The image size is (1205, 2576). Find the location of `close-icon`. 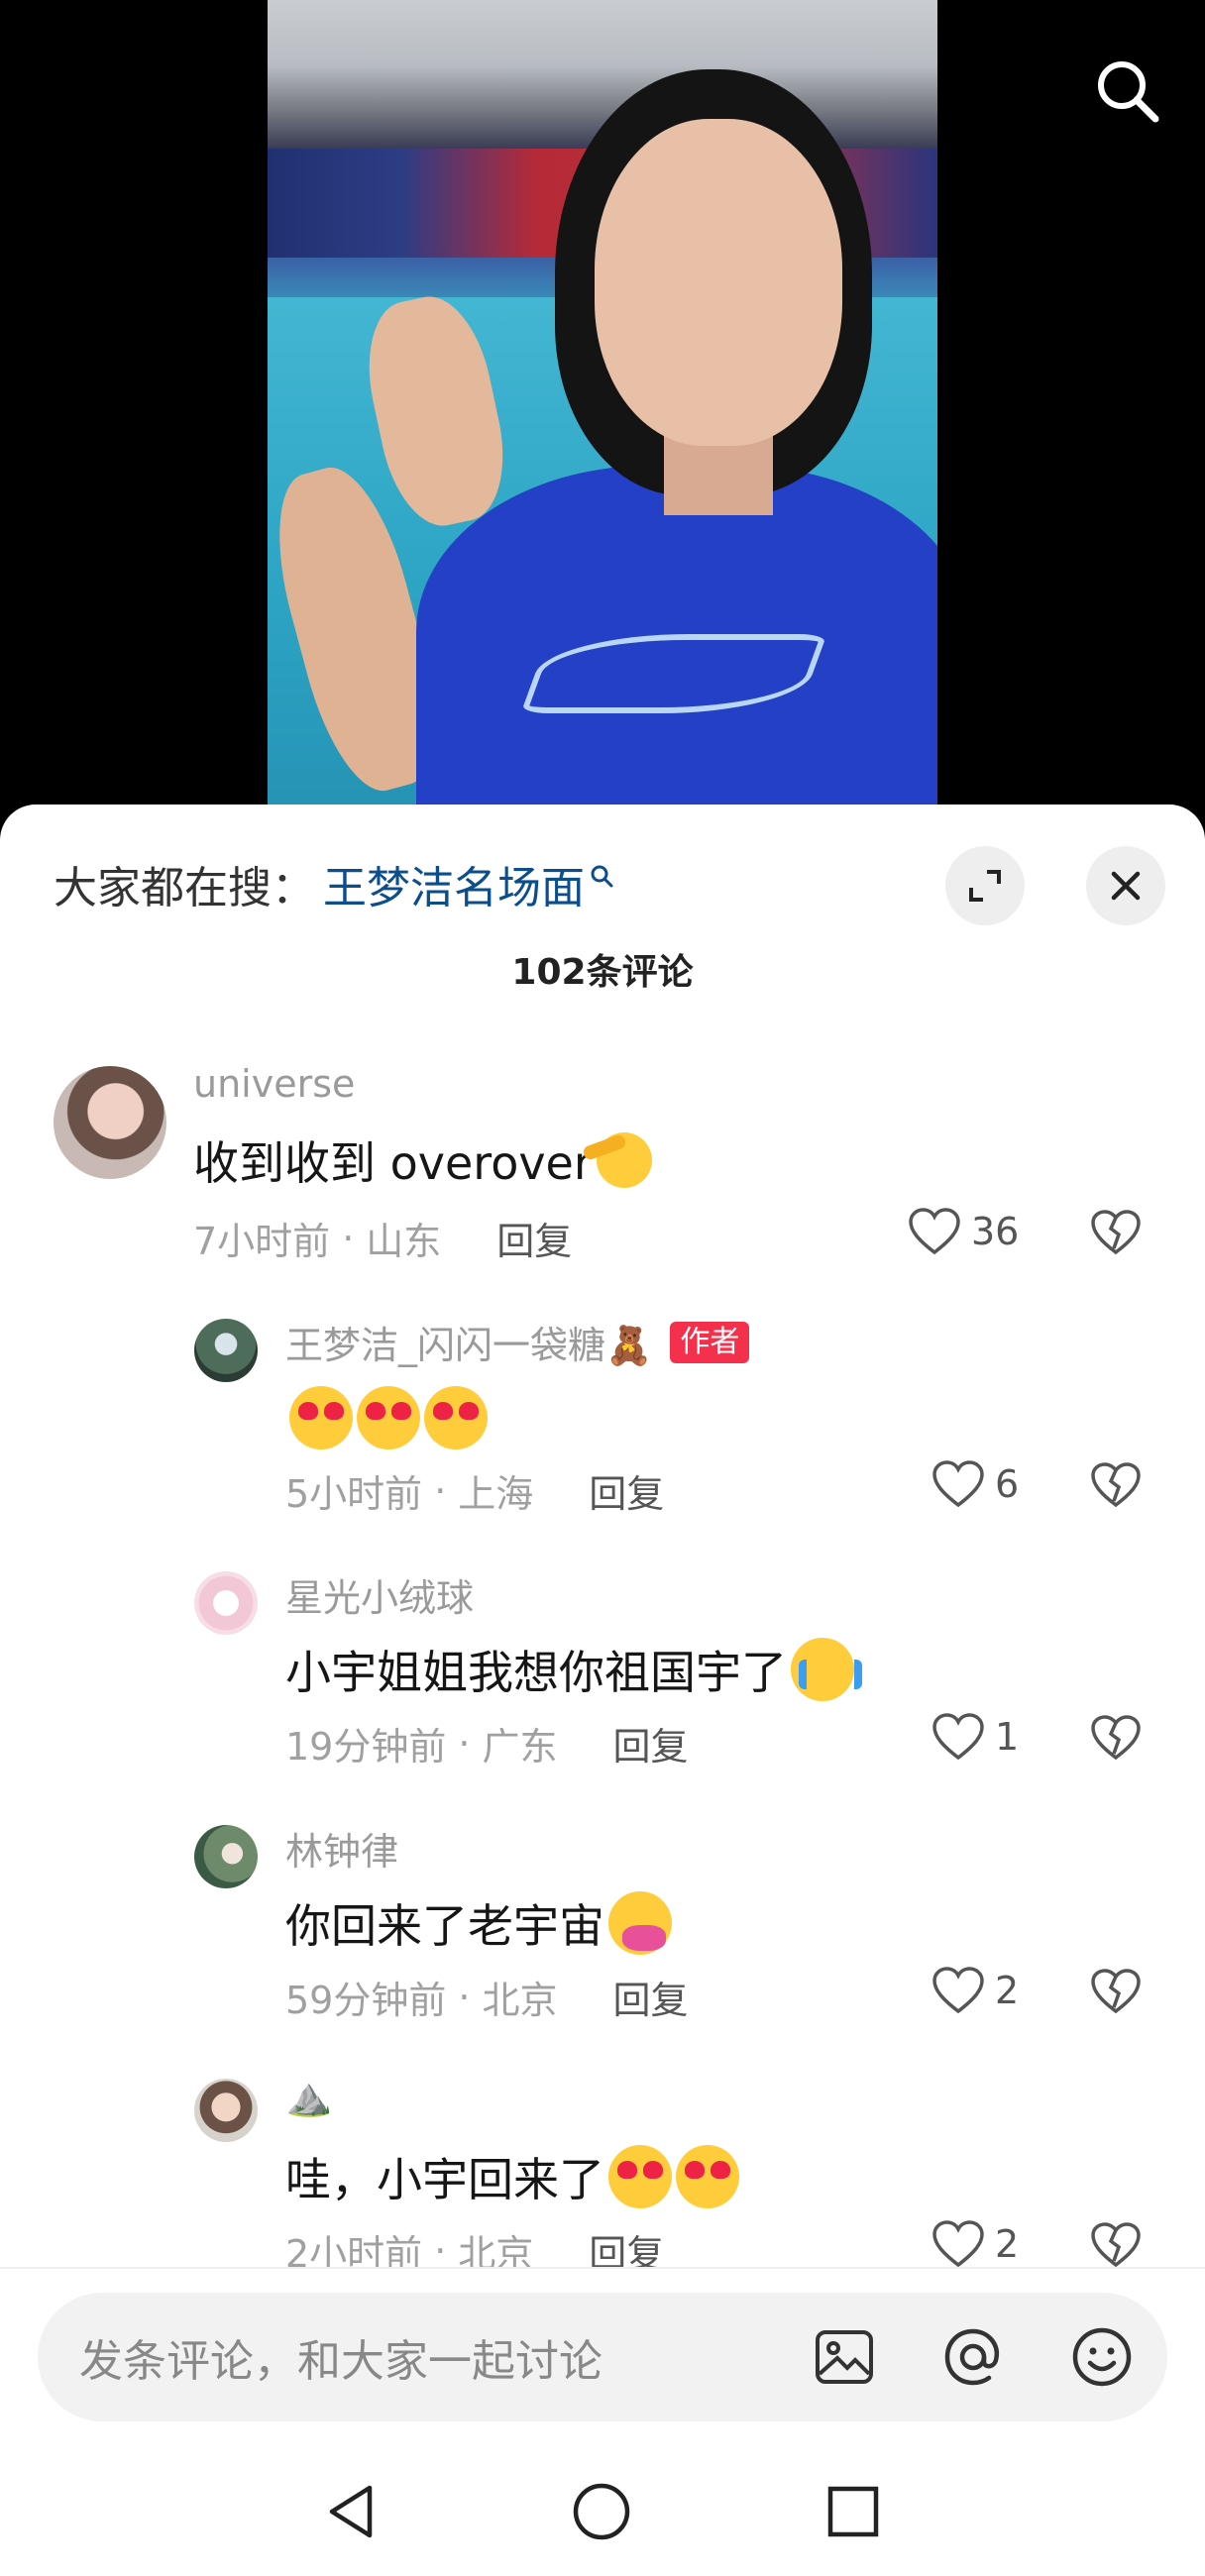

close-icon is located at coordinates (1126, 886).